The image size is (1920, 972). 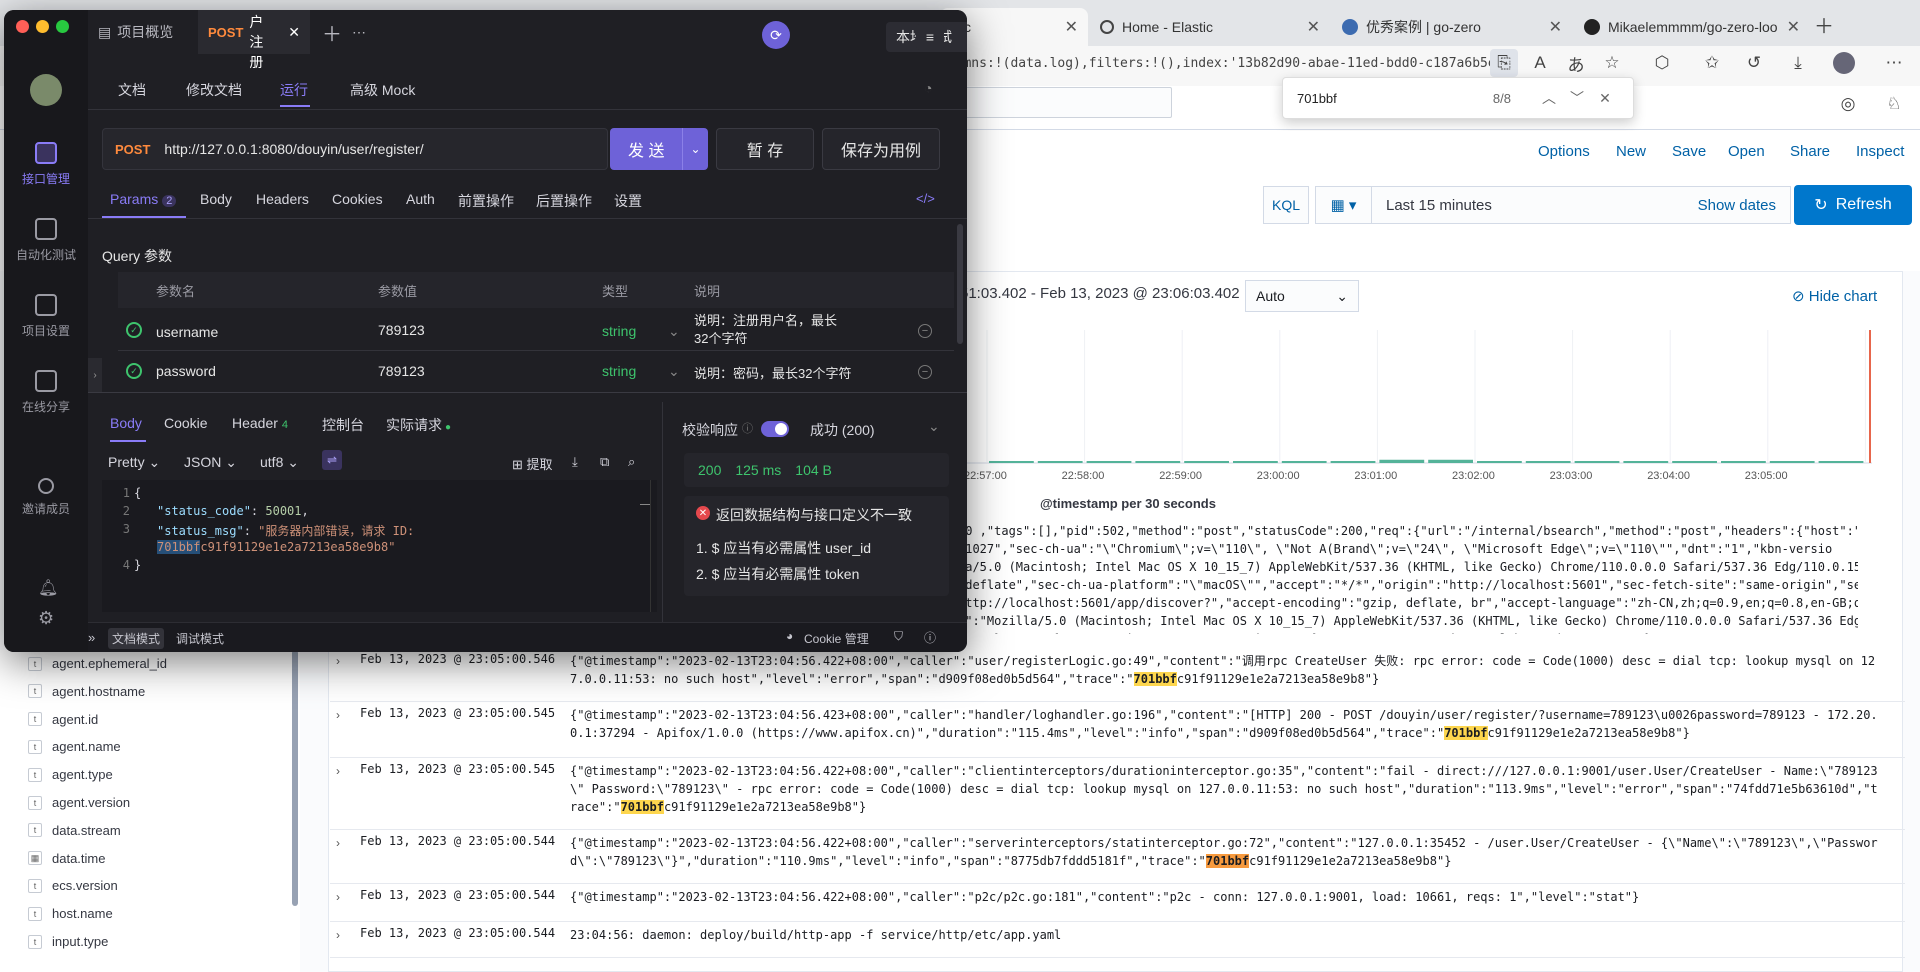 What do you see at coordinates (260, 423) in the screenshot?
I see `resp-tab-header: Header 4` at bounding box center [260, 423].